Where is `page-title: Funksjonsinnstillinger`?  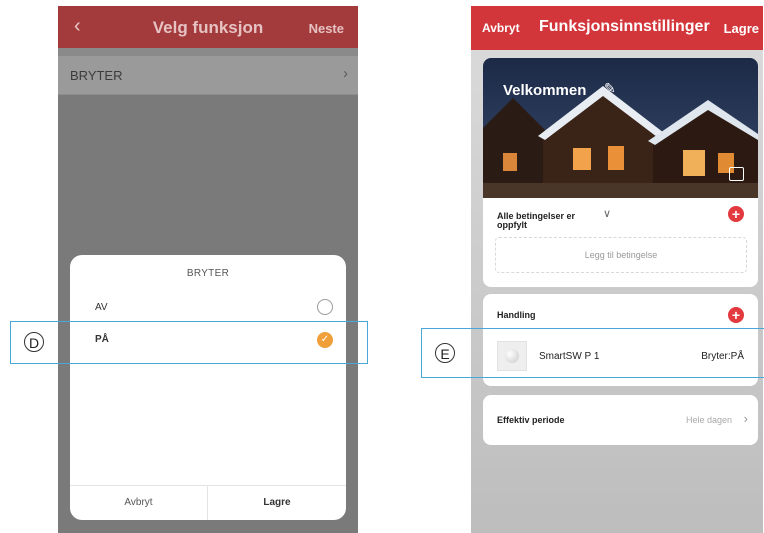
page-title: Funksjonsinnstillinger is located at coordinates (624, 26).